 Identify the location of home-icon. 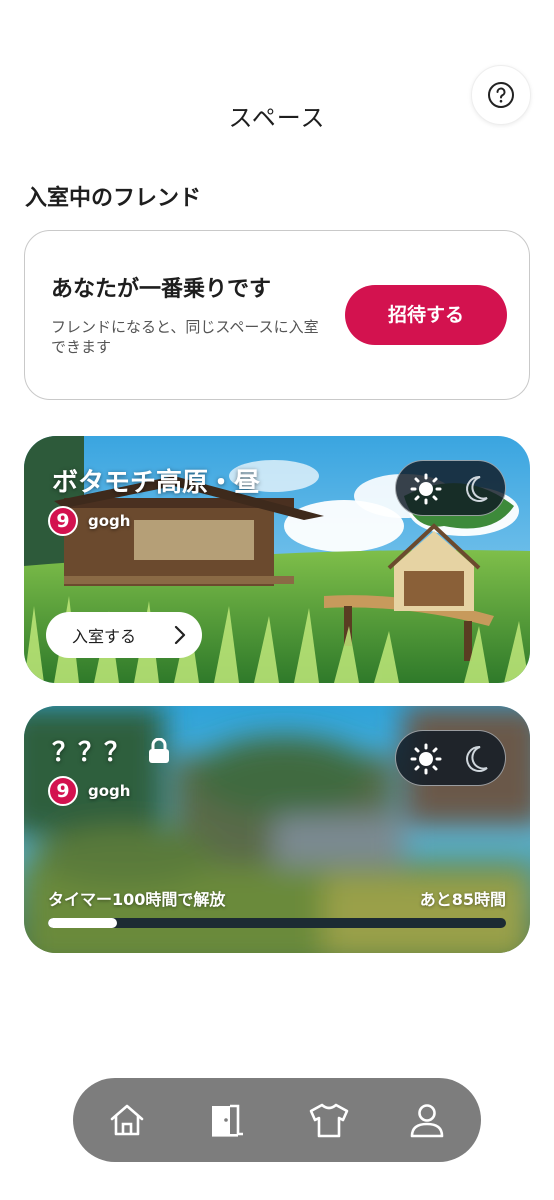
(127, 1120).